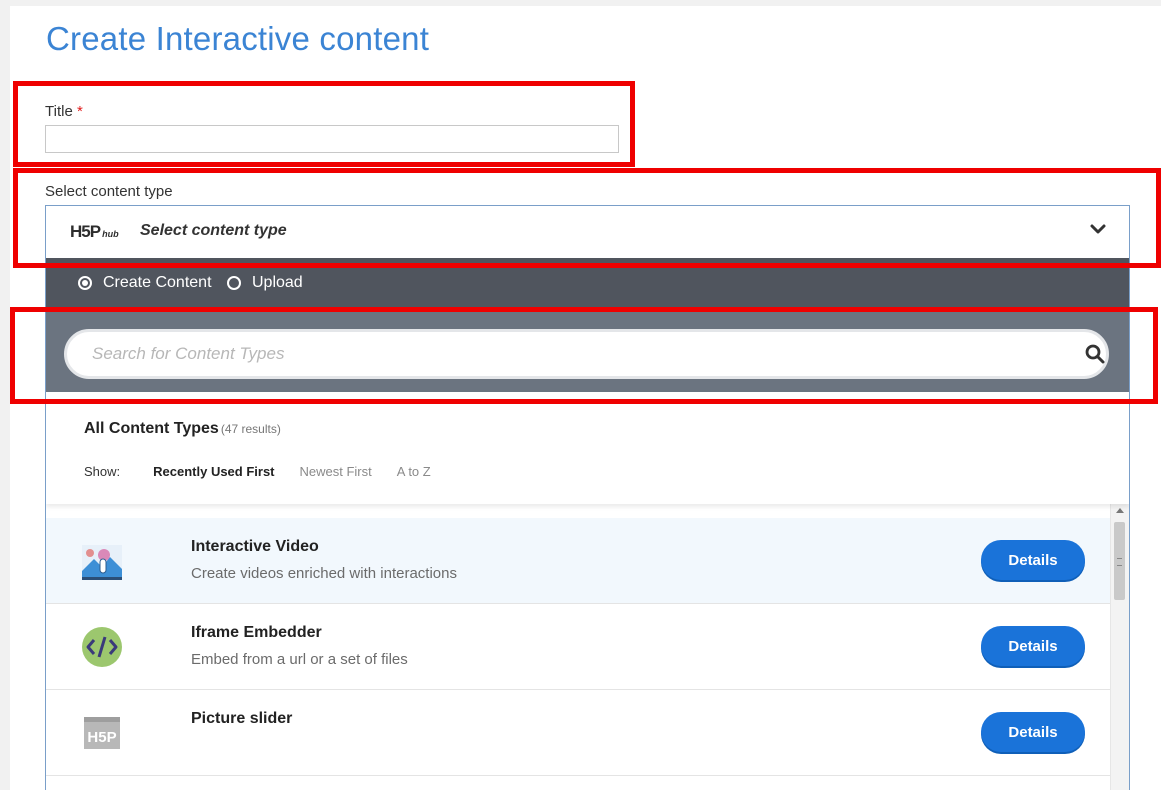  What do you see at coordinates (587, 218) in the screenshot?
I see `annotation-box-content-type` at bounding box center [587, 218].